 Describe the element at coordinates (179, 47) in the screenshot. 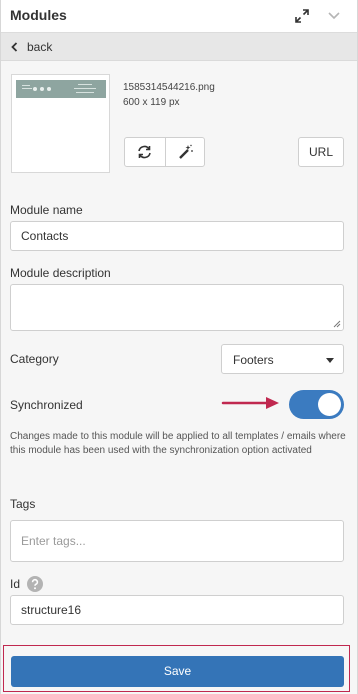

I see `back-button: back` at that location.